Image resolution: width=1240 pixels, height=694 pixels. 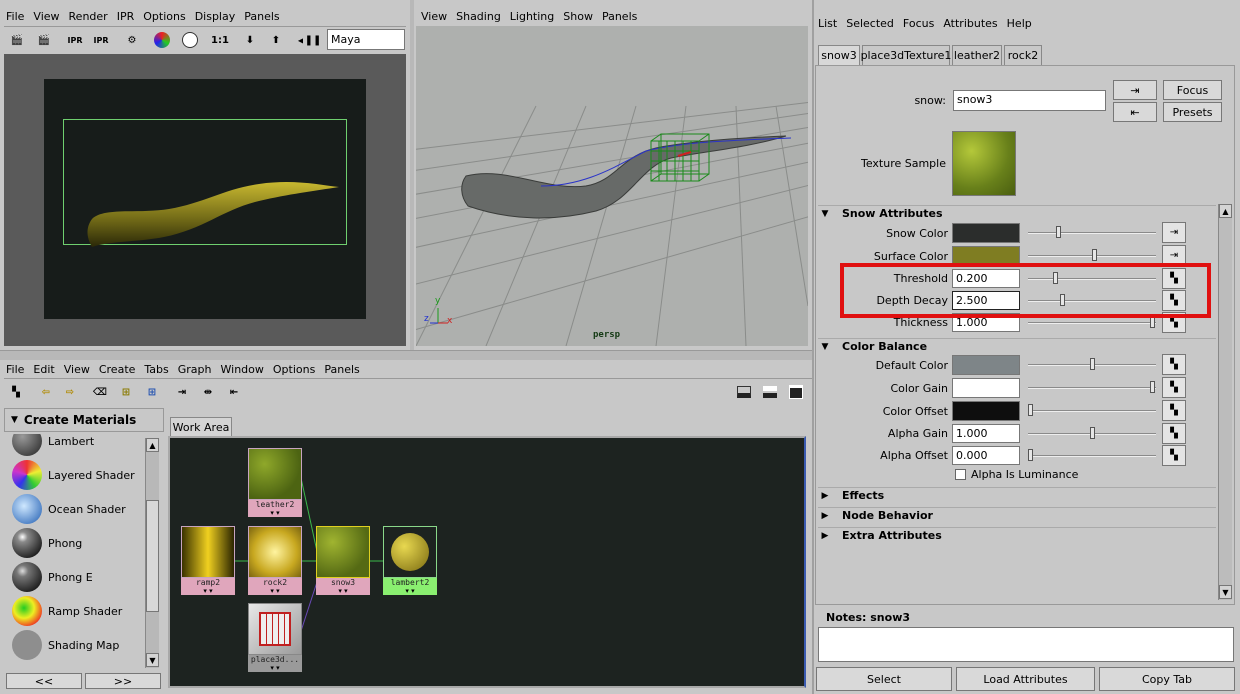 I want to click on rgb-channels-icon, so click(x=162, y=40).